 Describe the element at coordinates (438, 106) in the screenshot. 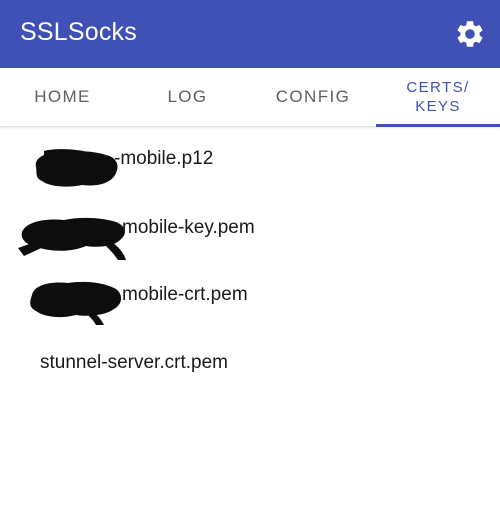

I see `tab-certs-keys-label-line2: KEYS` at that location.